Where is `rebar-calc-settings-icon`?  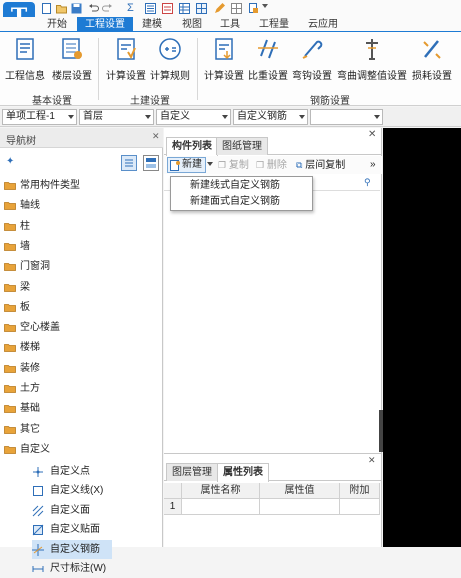
rebar-calc-settings-icon is located at coordinates (224, 49).